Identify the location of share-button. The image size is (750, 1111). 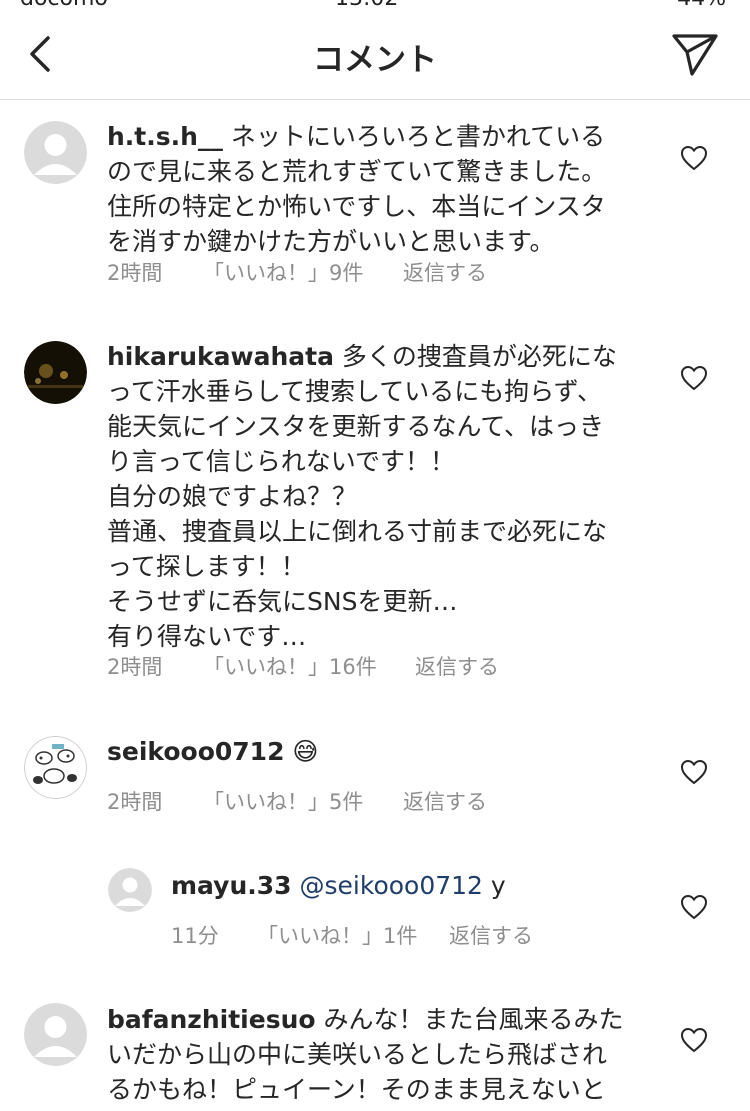
(695, 54).